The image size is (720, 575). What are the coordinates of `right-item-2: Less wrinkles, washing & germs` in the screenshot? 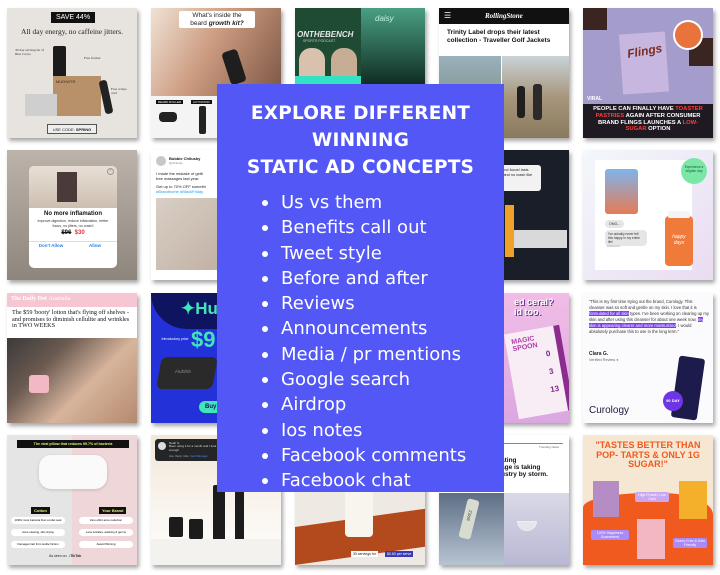 It's located at (106, 532).